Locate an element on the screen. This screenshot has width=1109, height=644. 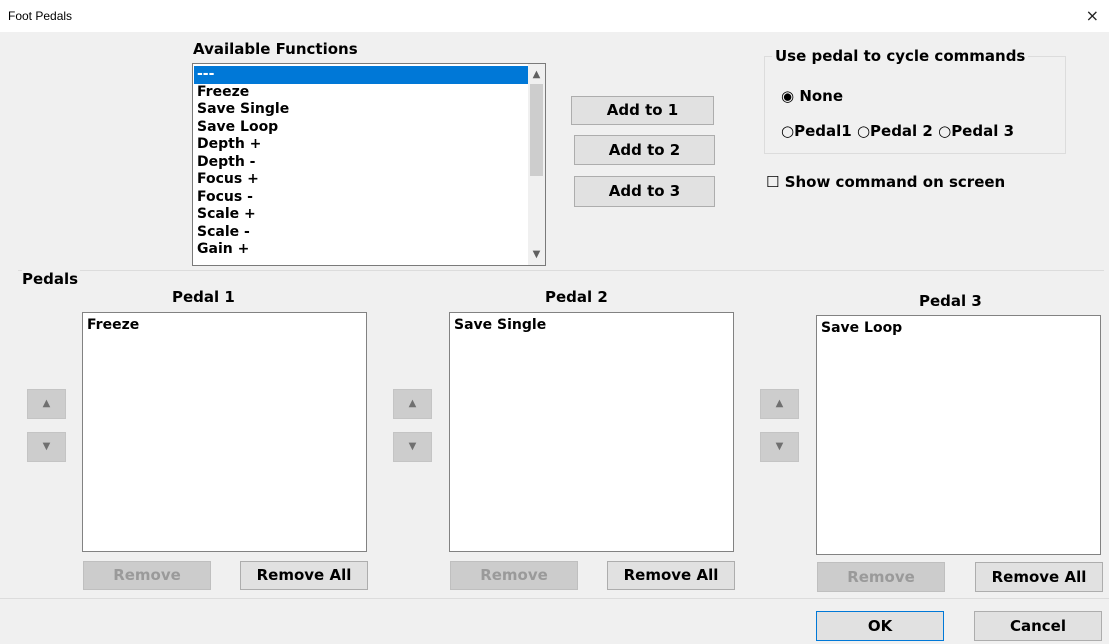
cycle-commands-label: Use pedal to cycle commands is located at coordinates (900, 56).